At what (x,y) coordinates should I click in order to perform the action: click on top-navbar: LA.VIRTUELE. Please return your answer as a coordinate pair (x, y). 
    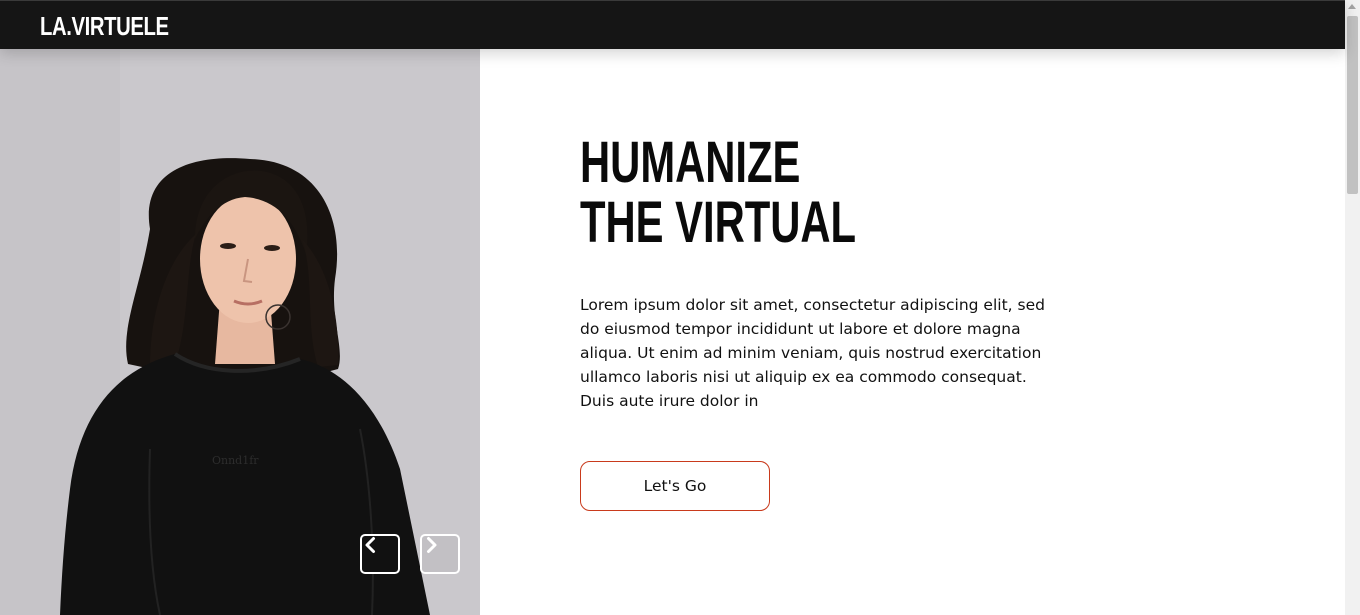
    Looking at the image, I should click on (672, 24).